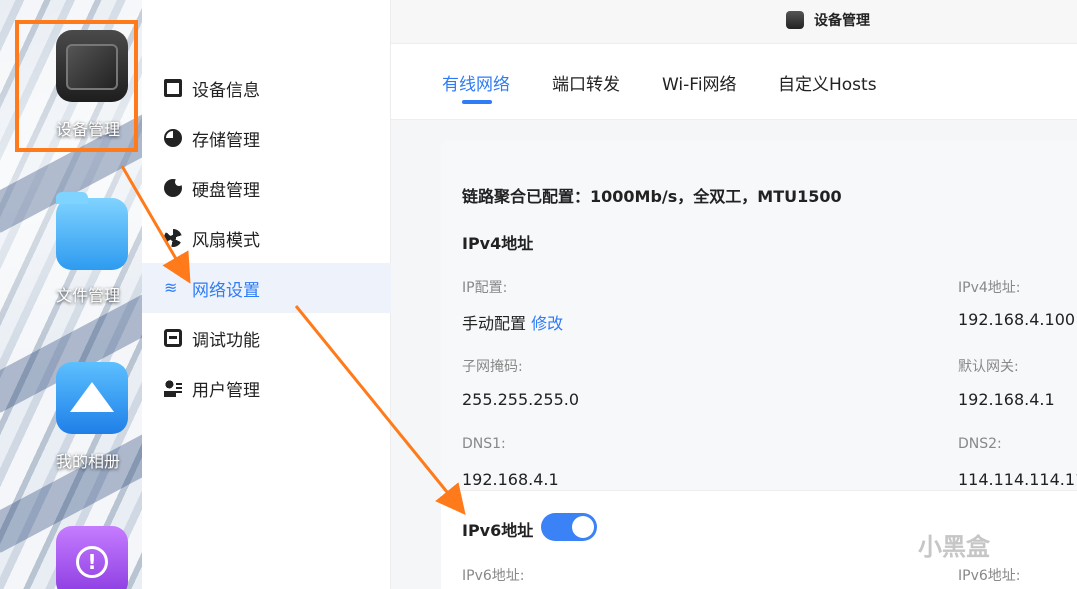 This screenshot has width=1077, height=589. Describe the element at coordinates (569, 527) in the screenshot. I see `ipv6-toggle` at that location.